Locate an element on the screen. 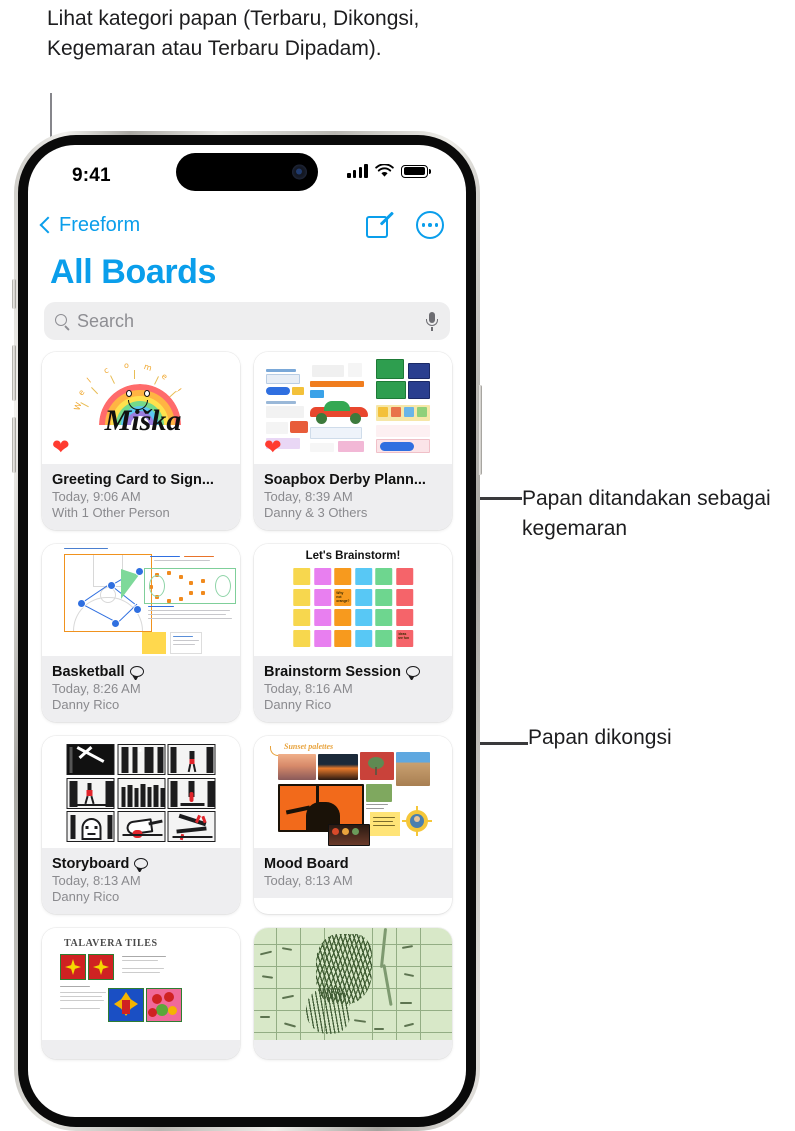  brainstorm-heading: Let's Brainstorm! is located at coordinates (353, 556).